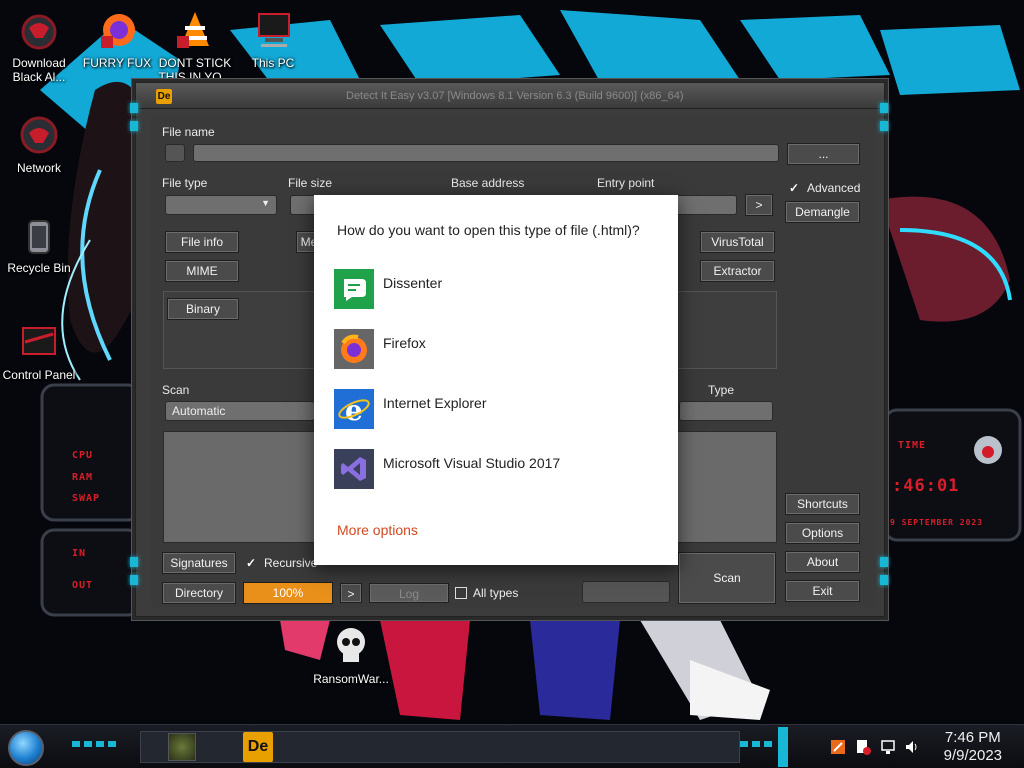 The width and height of the screenshot is (1024, 768). I want to click on clock-date: 9/9/2023, so click(972, 755).